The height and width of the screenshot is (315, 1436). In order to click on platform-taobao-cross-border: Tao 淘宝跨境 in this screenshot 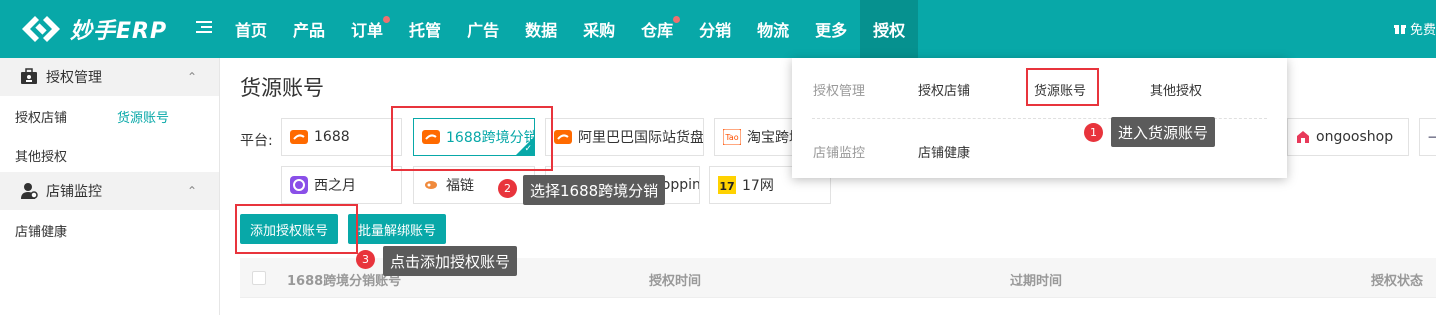, I will do `click(754, 137)`.